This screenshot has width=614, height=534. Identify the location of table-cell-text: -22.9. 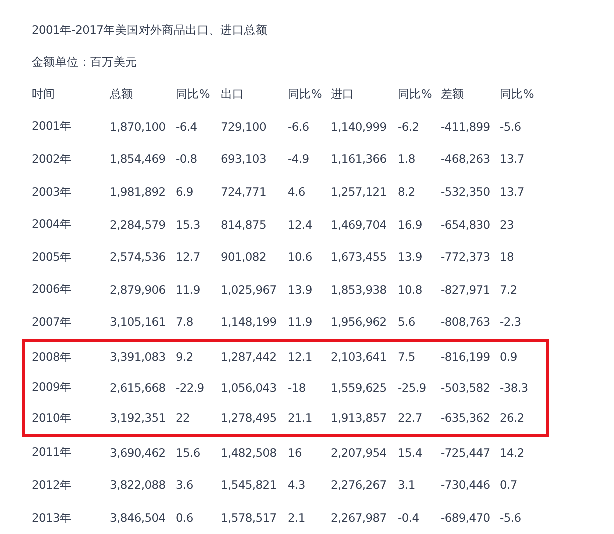
(191, 387).